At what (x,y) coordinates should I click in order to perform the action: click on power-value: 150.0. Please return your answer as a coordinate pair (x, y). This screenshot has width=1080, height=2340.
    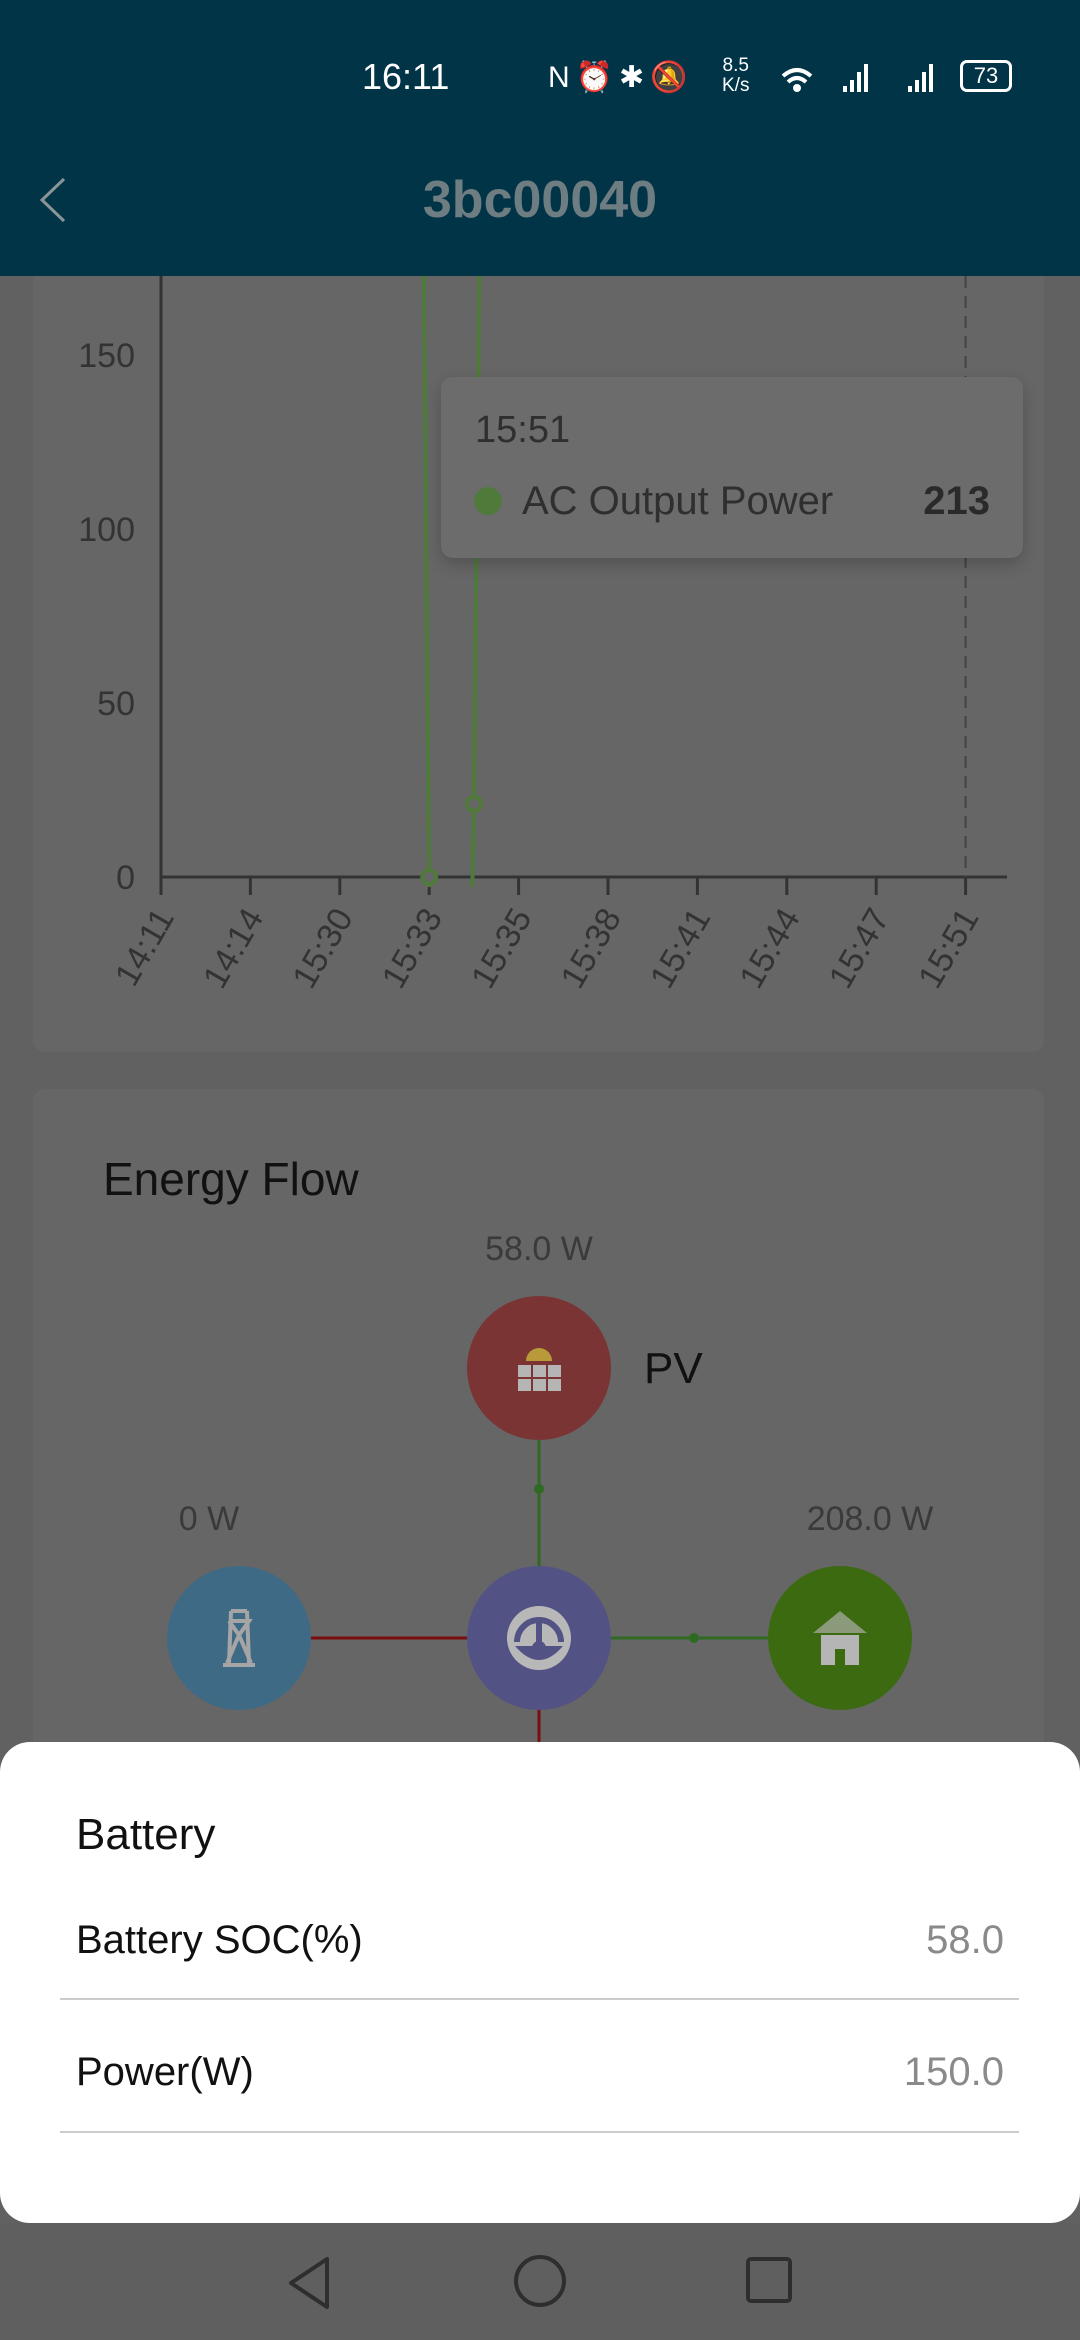
    Looking at the image, I should click on (953, 2072).